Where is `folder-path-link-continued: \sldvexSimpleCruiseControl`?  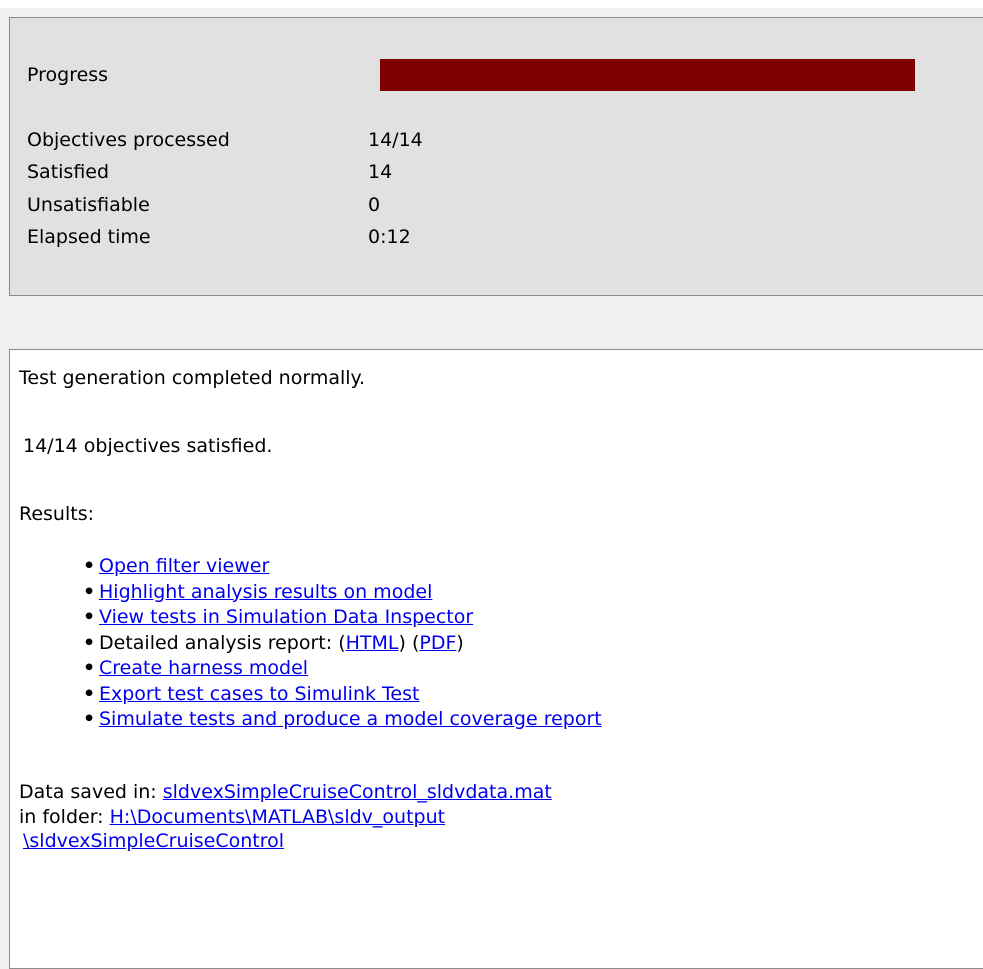
folder-path-link-continued: \sldvexSimpleCruiseControl is located at coordinates (153, 841).